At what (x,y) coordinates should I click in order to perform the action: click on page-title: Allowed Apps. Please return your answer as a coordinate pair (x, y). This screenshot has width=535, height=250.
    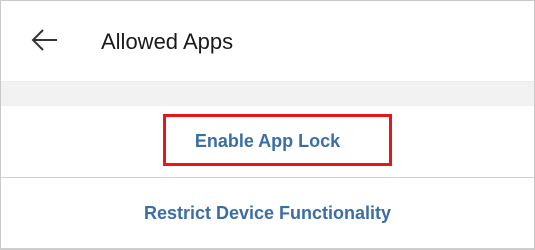
    Looking at the image, I should click on (167, 41).